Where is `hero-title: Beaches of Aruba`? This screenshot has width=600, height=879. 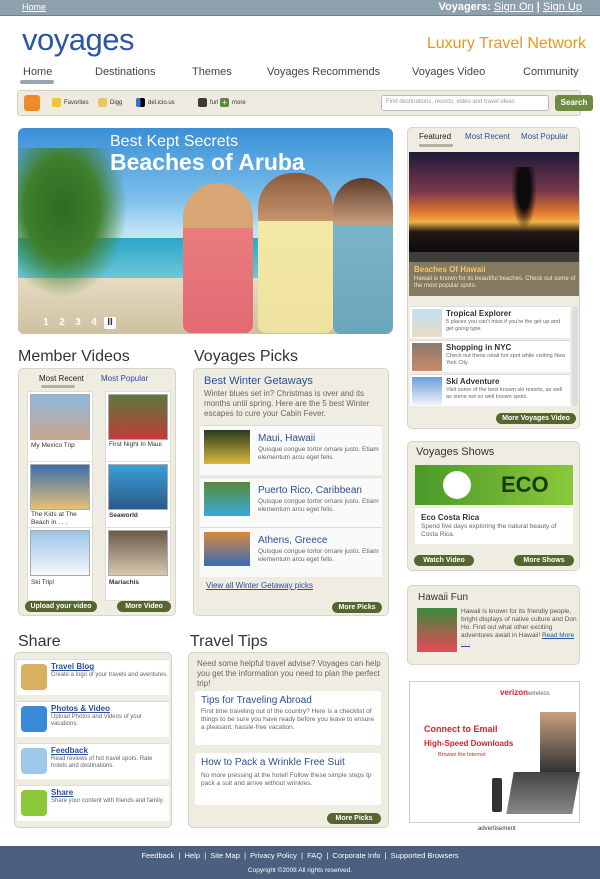 hero-title: Beaches of Aruba is located at coordinates (207, 162).